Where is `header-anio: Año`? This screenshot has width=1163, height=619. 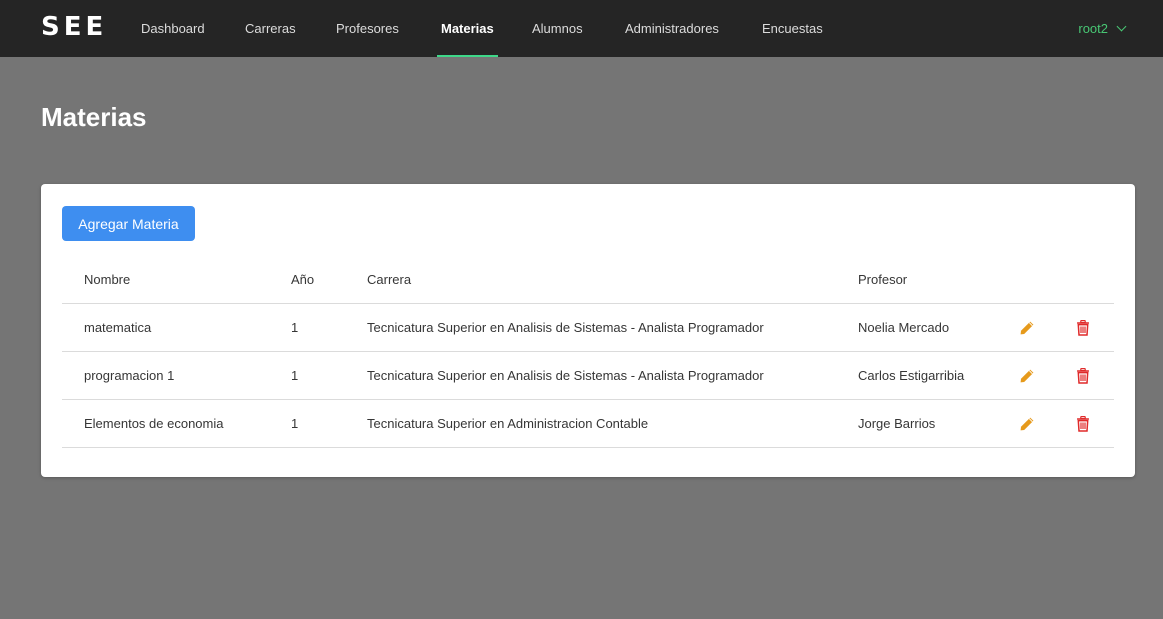
header-anio: Año is located at coordinates (303, 279).